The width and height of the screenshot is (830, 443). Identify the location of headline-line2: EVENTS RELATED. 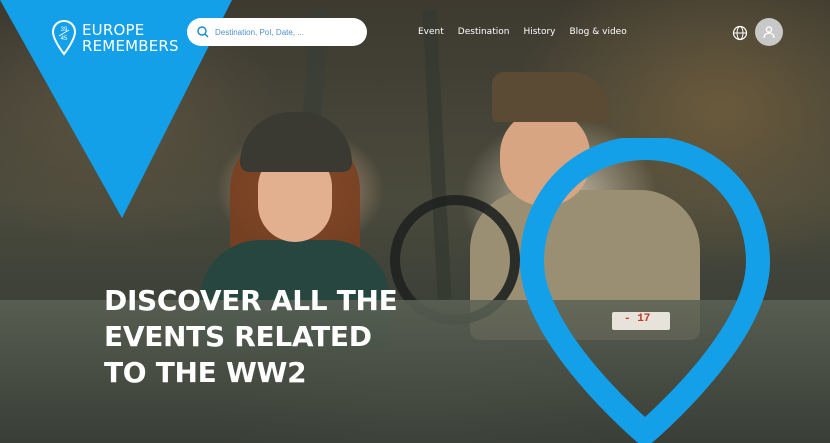
(238, 336).